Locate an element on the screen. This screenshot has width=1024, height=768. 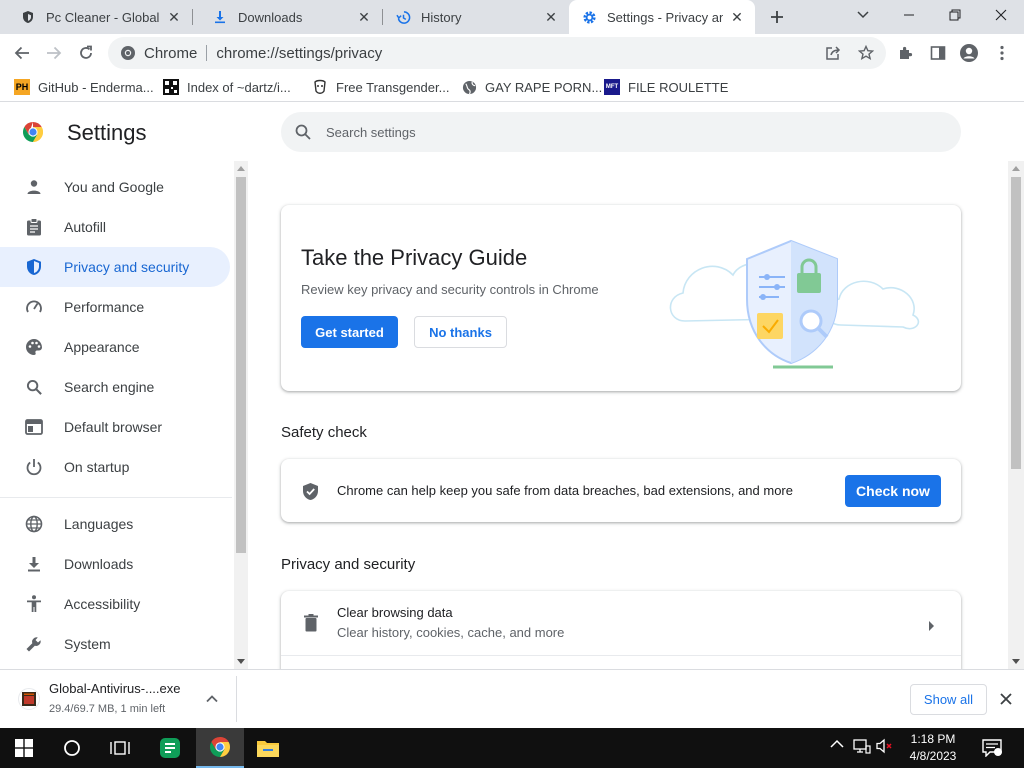
file-explorer-icon is located at coordinates (268, 748).